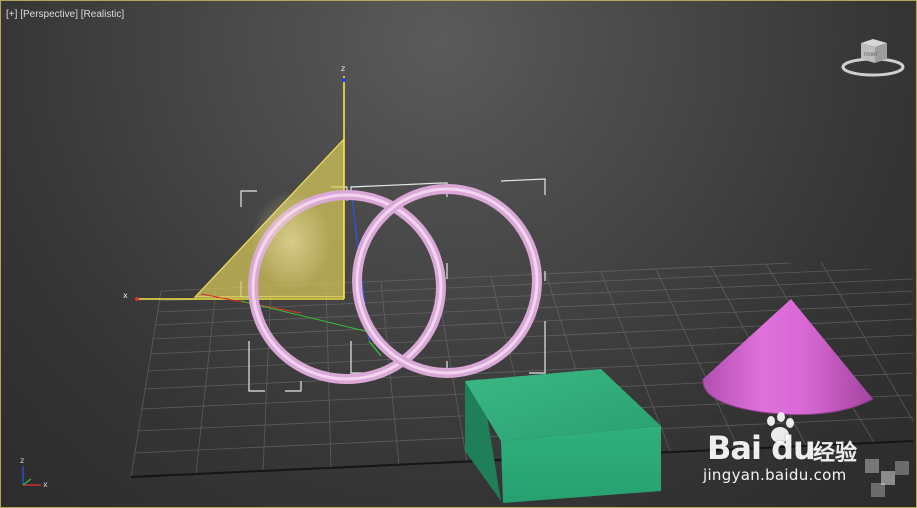 This screenshot has width=917, height=508. Describe the element at coordinates (835, 453) in the screenshot. I see `watermark-cn-text: 经验` at that location.